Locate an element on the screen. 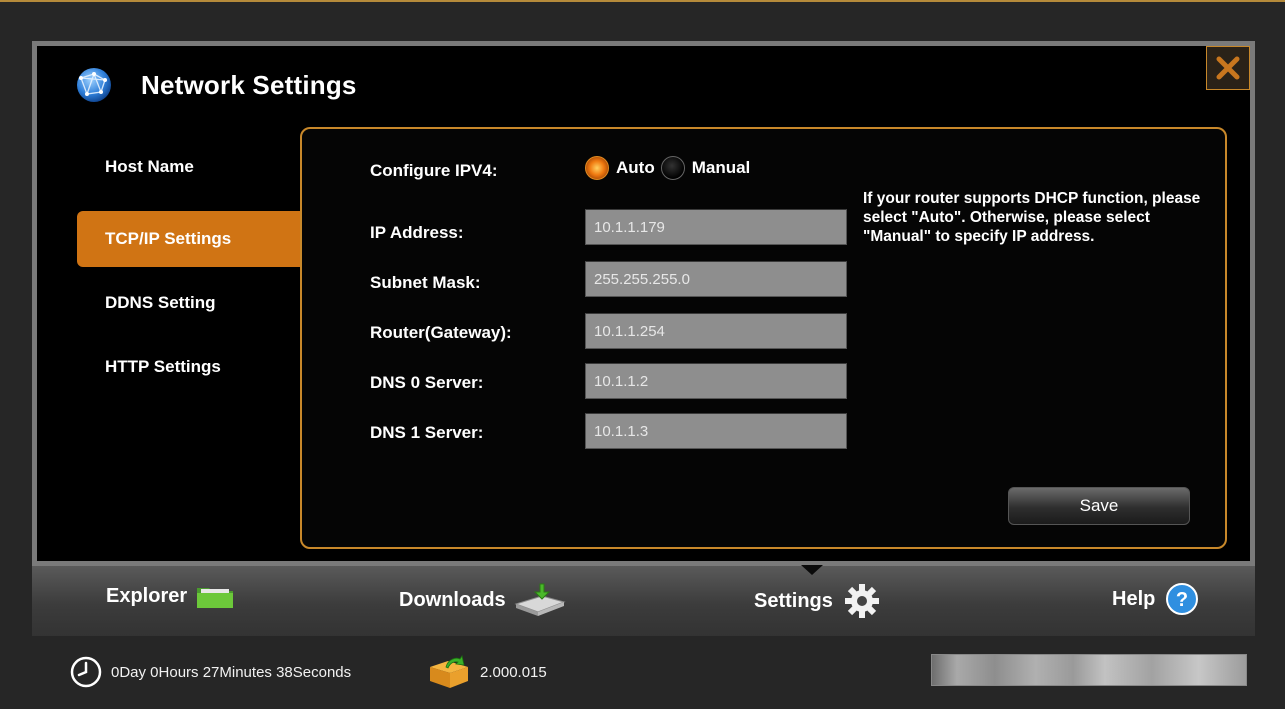  manual-radio is located at coordinates (672, 168).